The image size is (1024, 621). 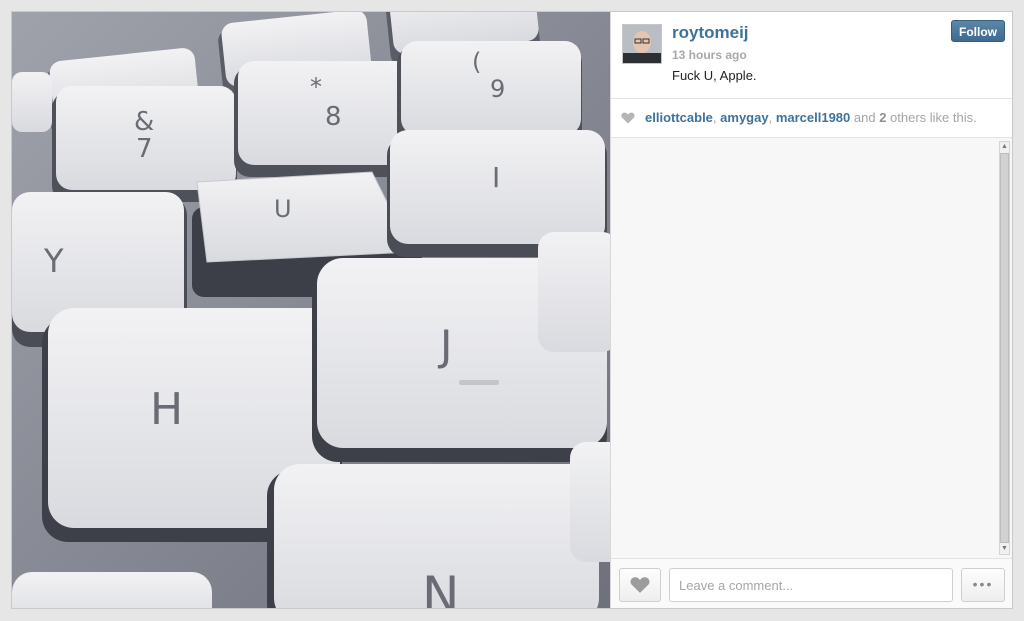 What do you see at coordinates (865, 117) in the screenshot?
I see `likes-and-text: and` at bounding box center [865, 117].